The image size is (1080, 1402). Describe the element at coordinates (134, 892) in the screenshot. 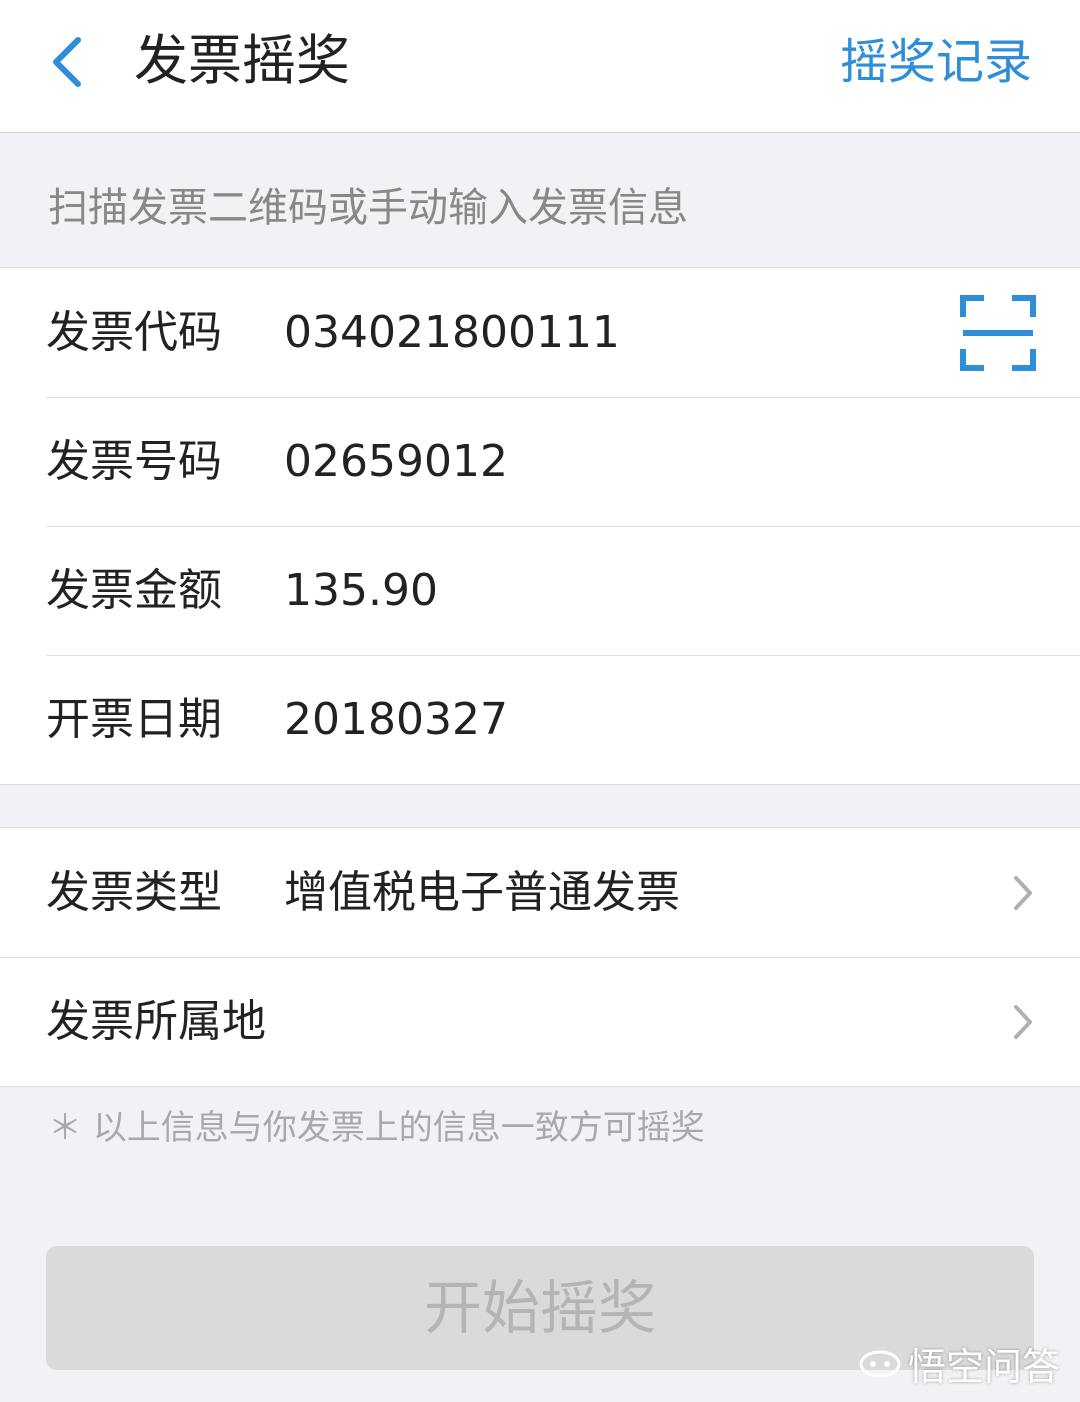

I see `invoice-type-label: 发票类型` at that location.